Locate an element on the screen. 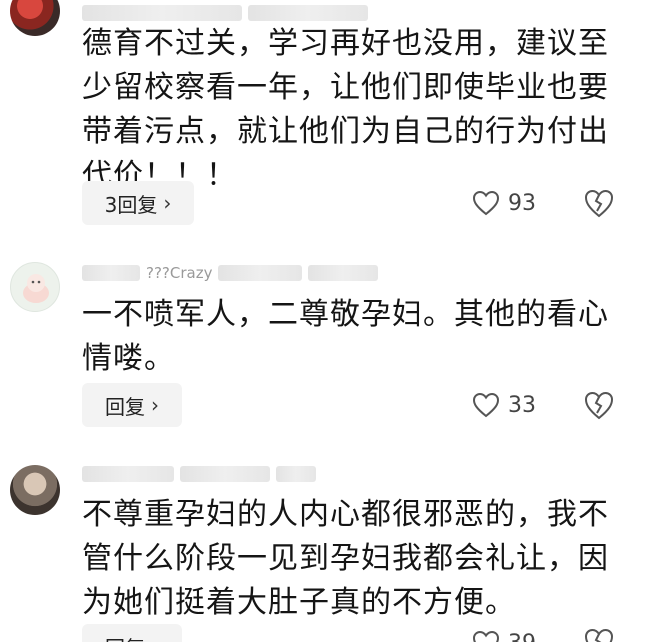 The width and height of the screenshot is (659, 642). like-button: 33 is located at coordinates (504, 405).